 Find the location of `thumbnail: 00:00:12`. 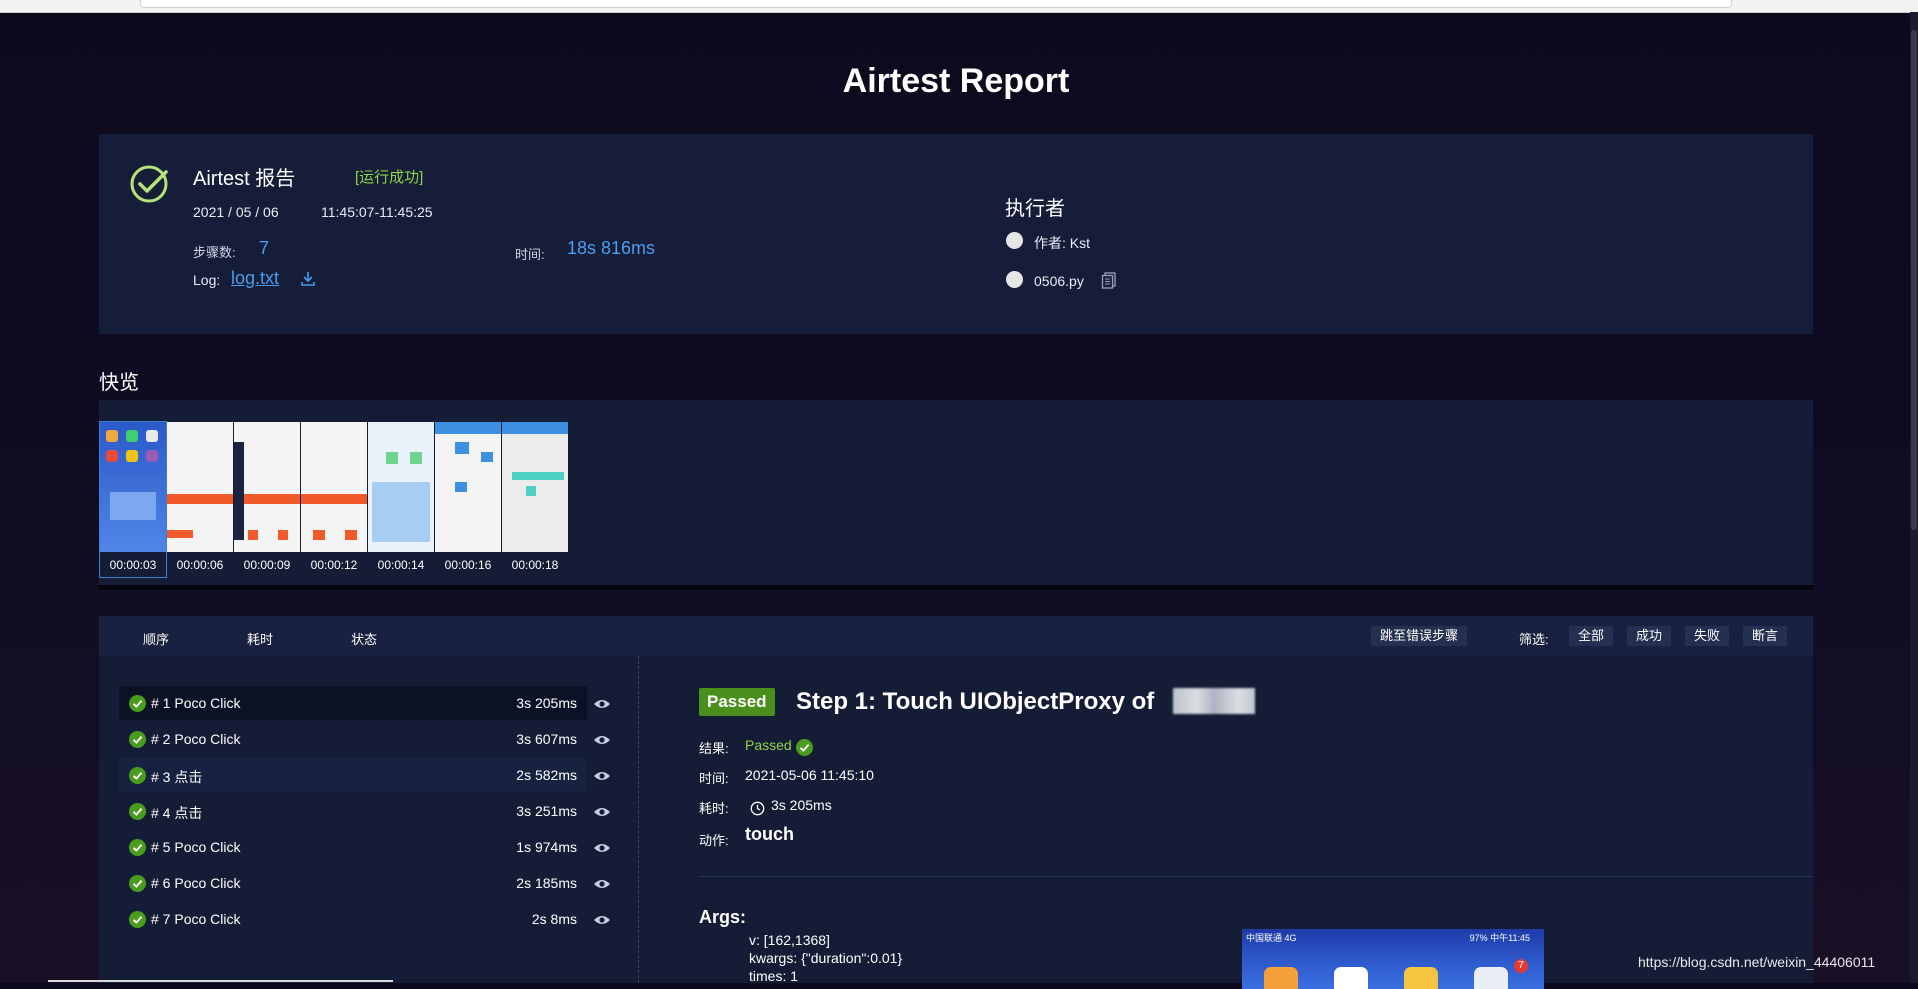

thumbnail: 00:00:12 is located at coordinates (334, 499).